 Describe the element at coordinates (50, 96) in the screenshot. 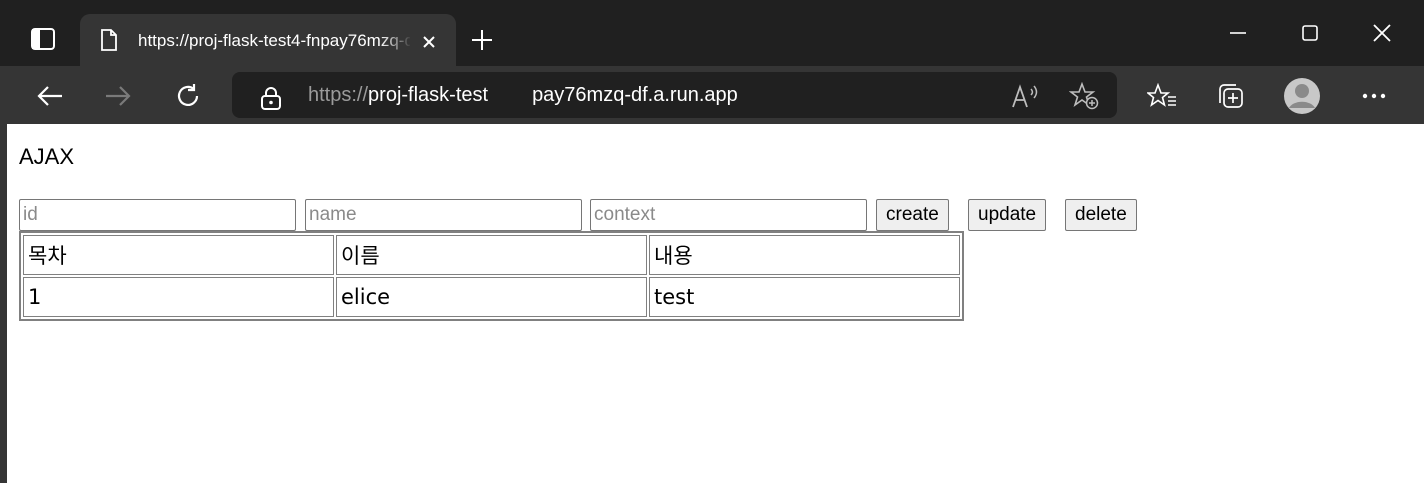

I see `back-arrow-icon` at that location.